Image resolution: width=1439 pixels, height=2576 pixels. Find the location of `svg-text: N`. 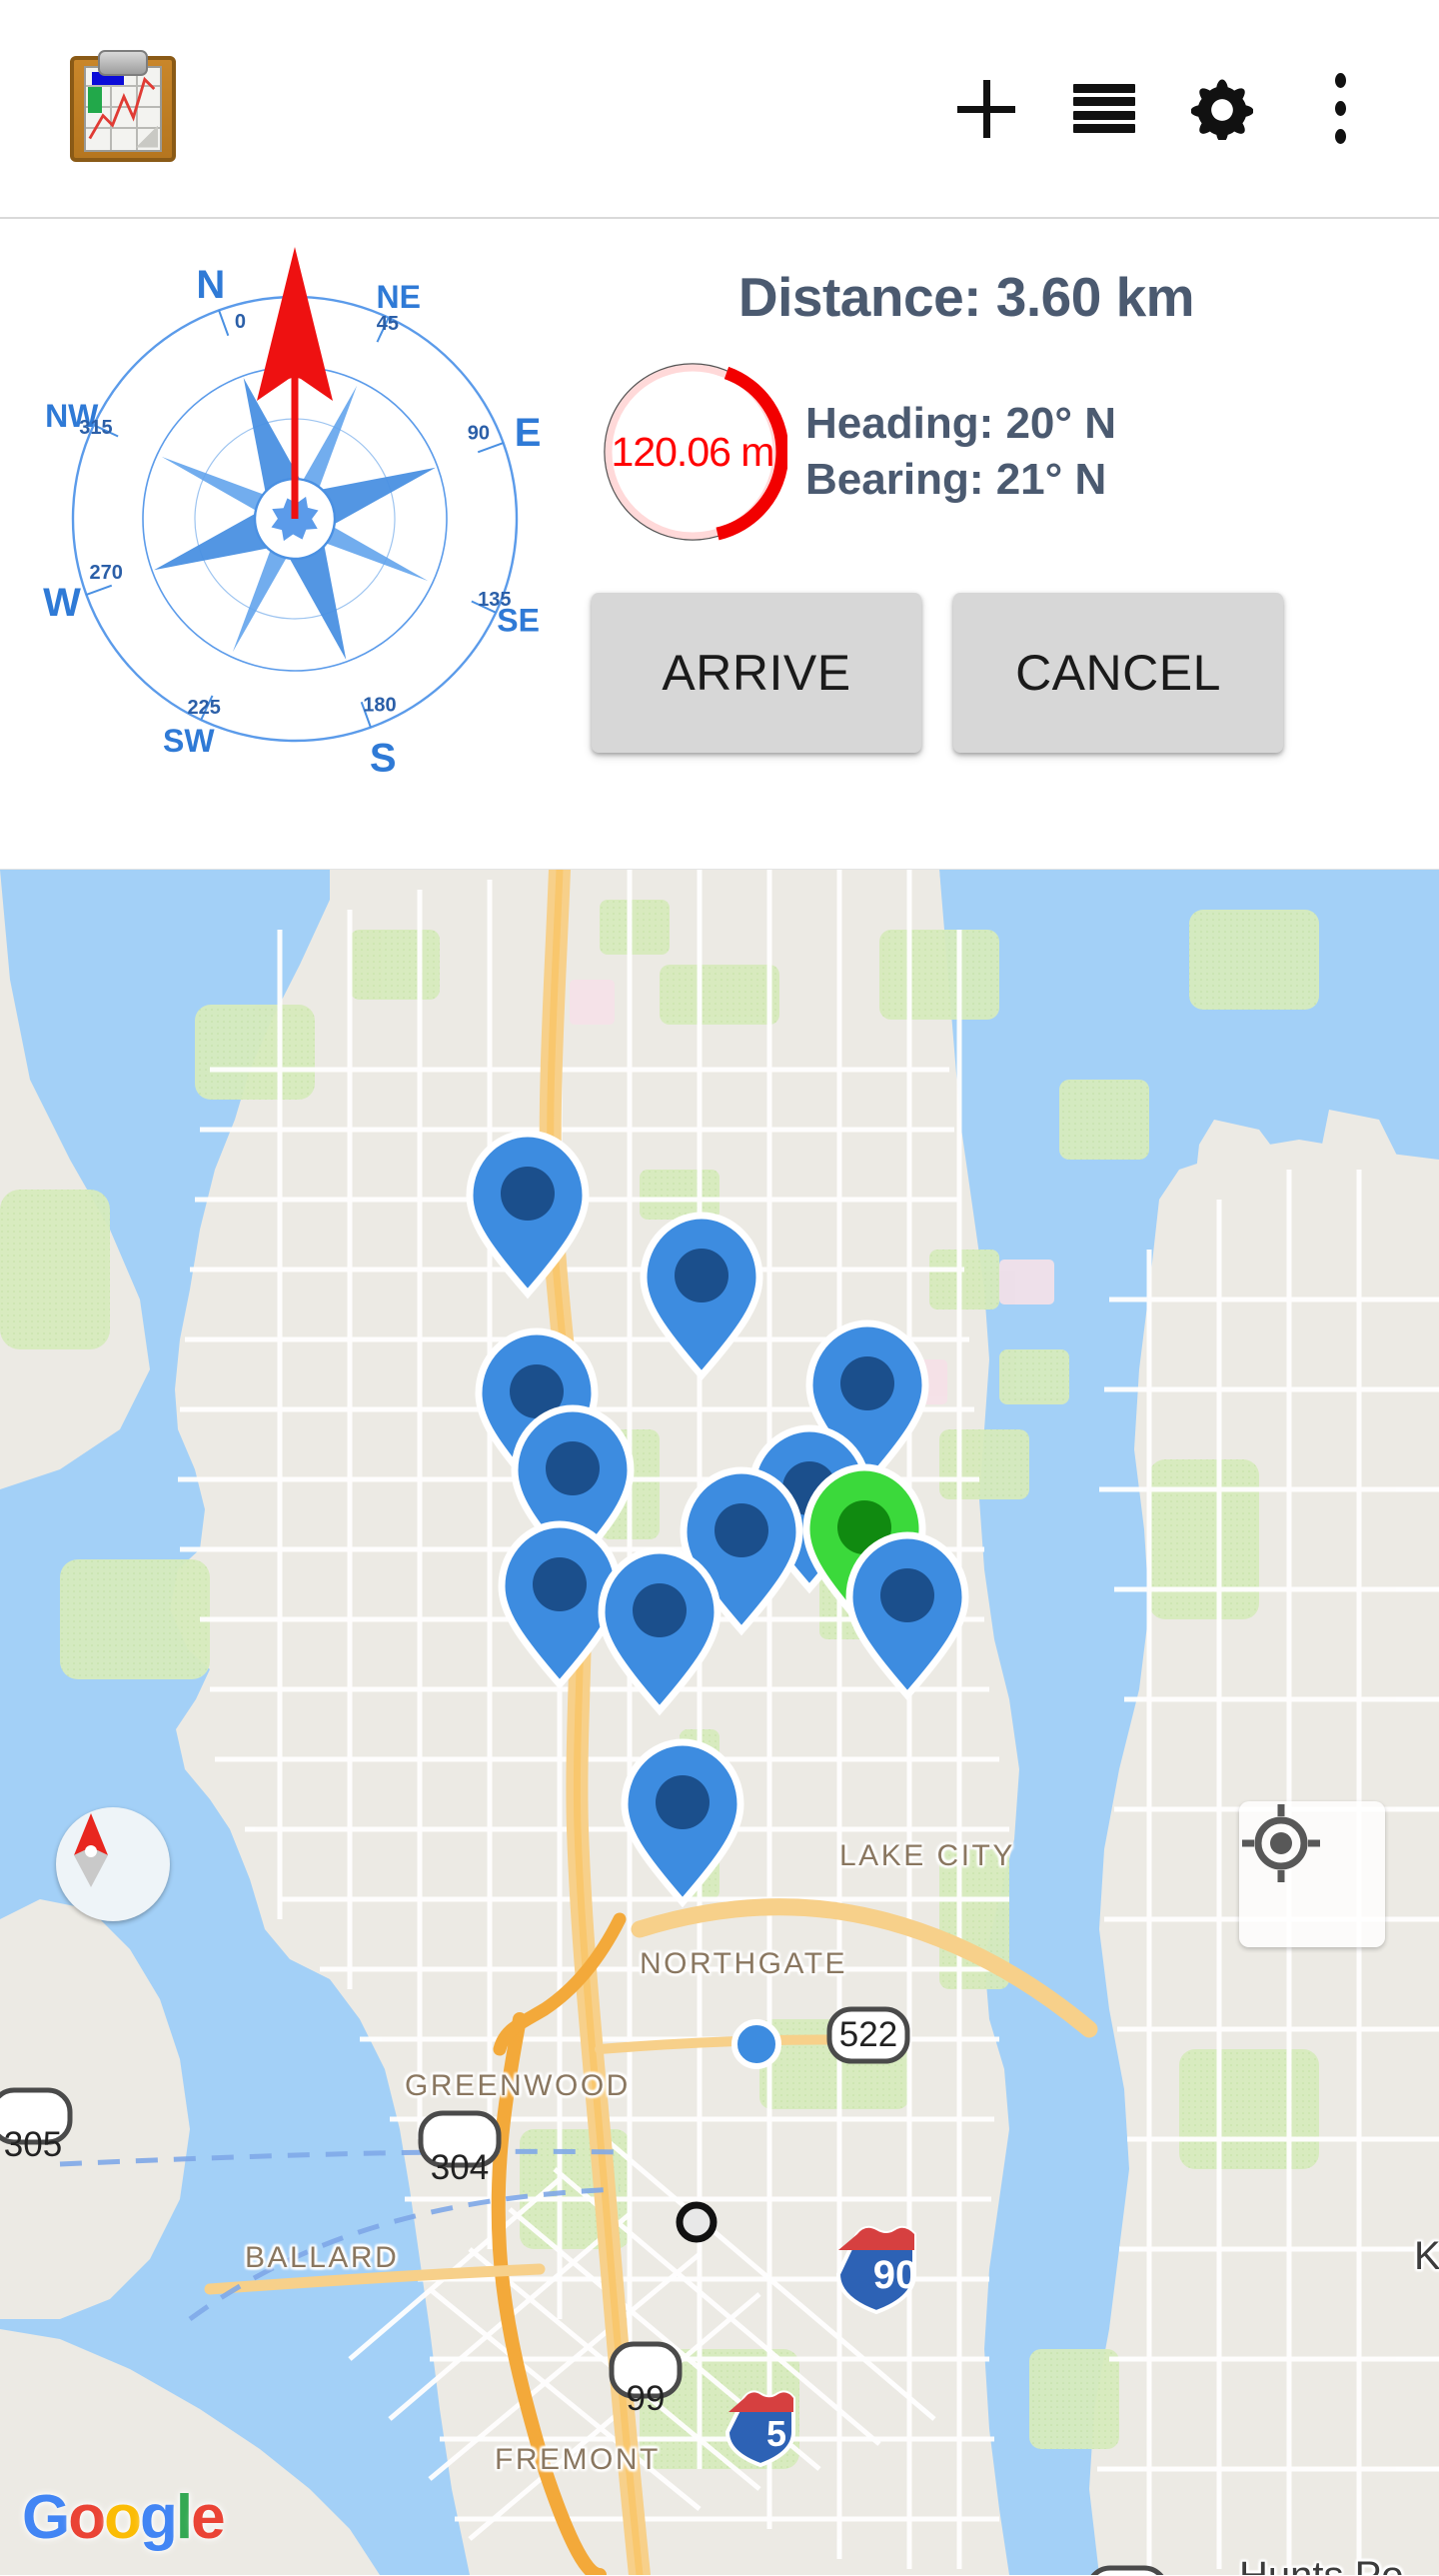

svg-text: N is located at coordinates (210, 285).